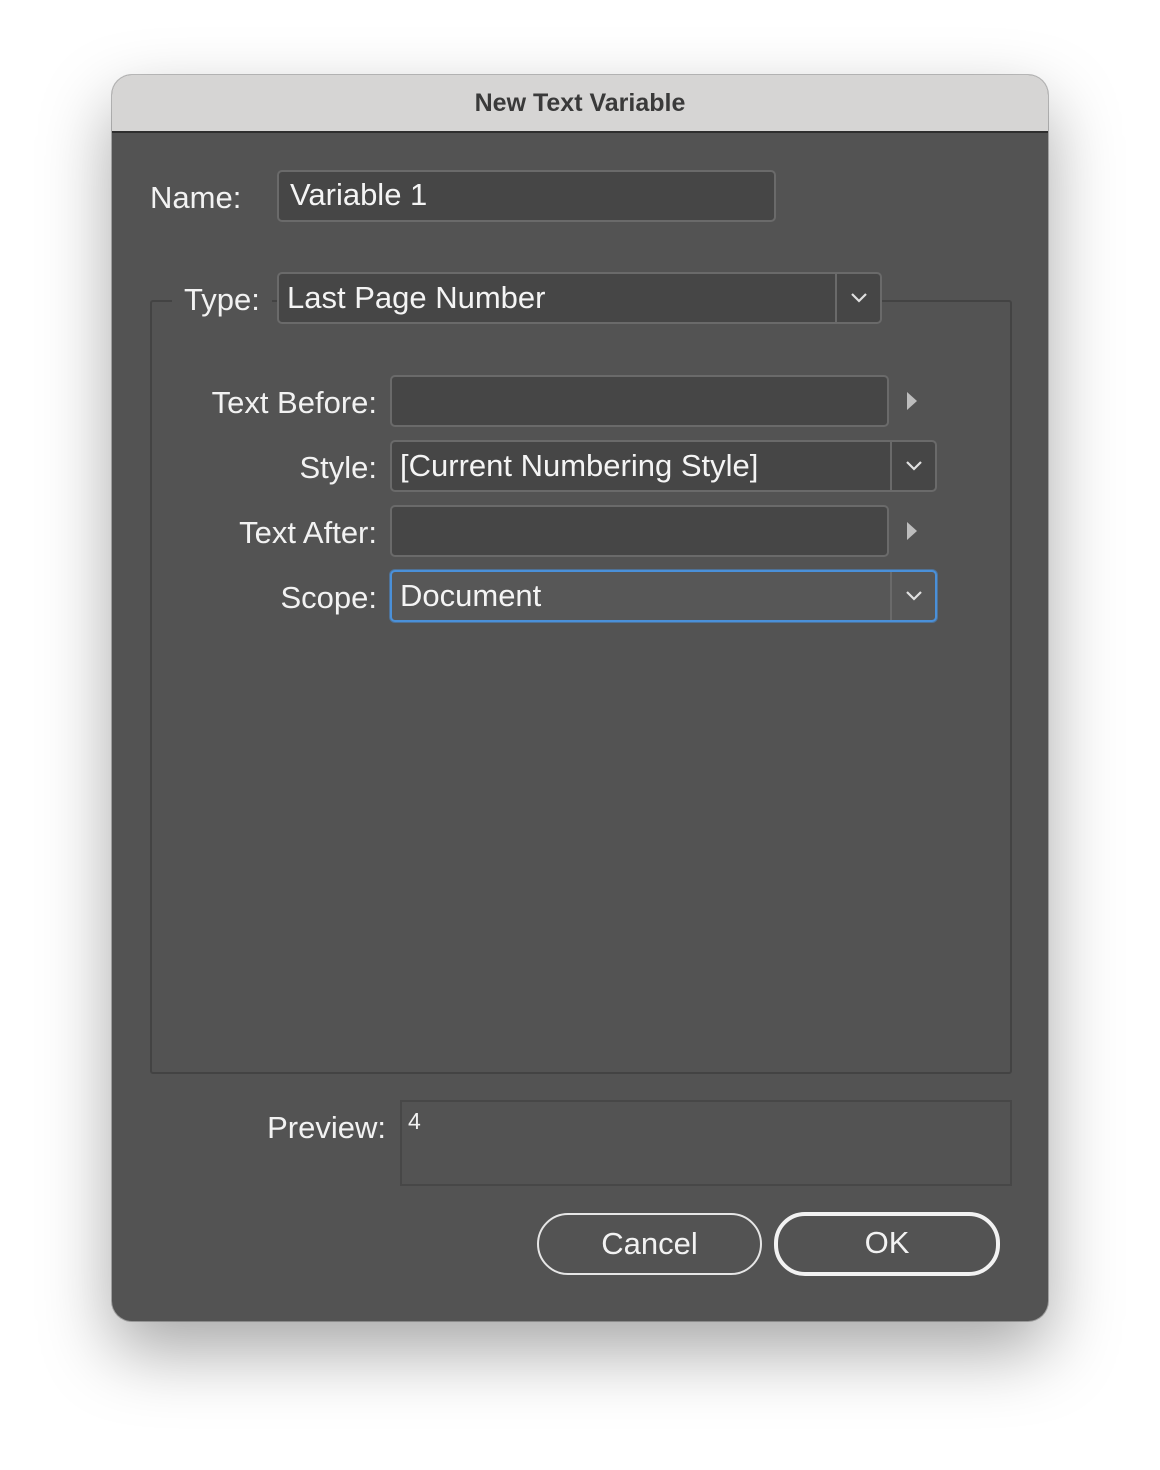  Describe the element at coordinates (414, 1121) in the screenshot. I see `preview-value: 4` at that location.